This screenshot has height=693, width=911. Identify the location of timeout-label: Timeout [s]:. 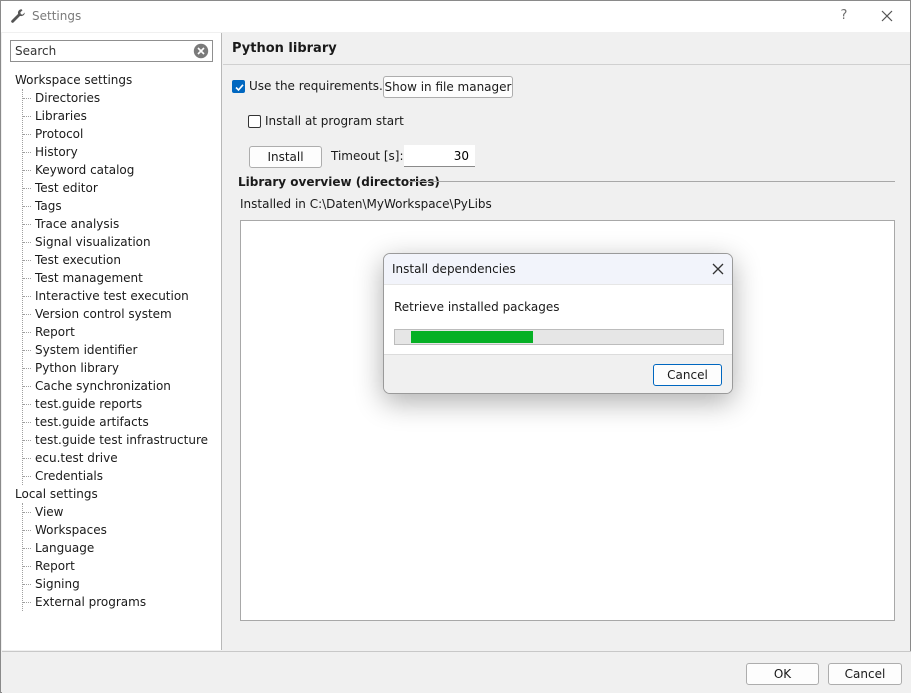
(367, 156).